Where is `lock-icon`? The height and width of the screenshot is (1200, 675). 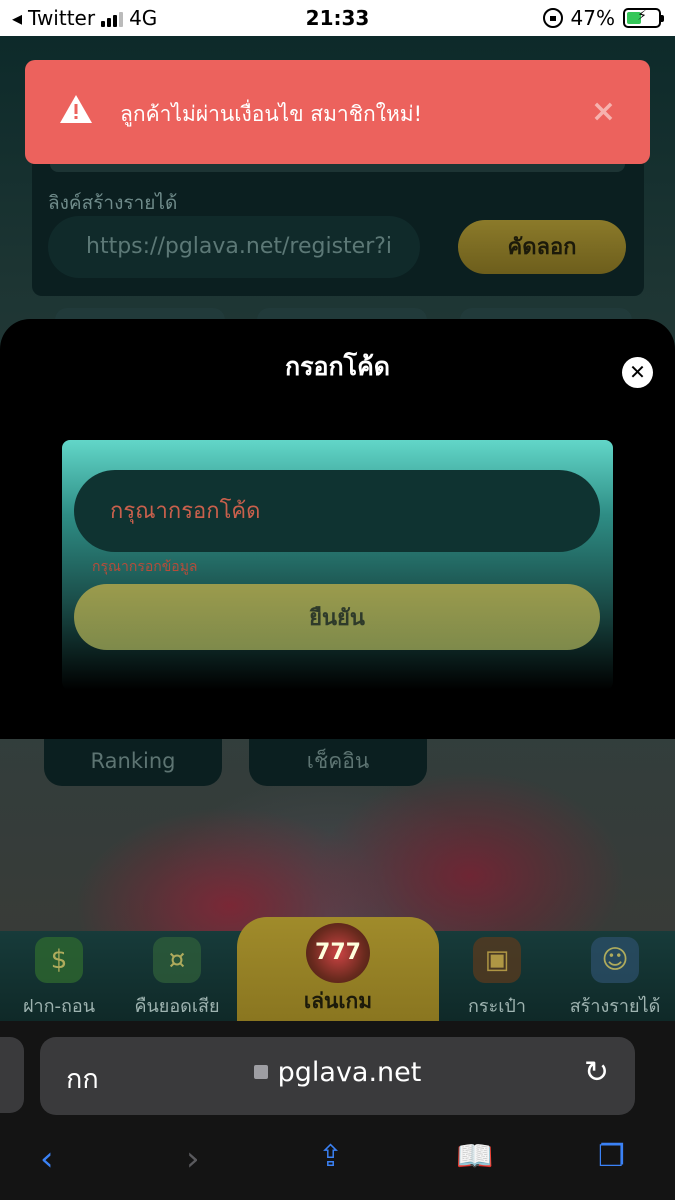
lock-icon is located at coordinates (260, 1072).